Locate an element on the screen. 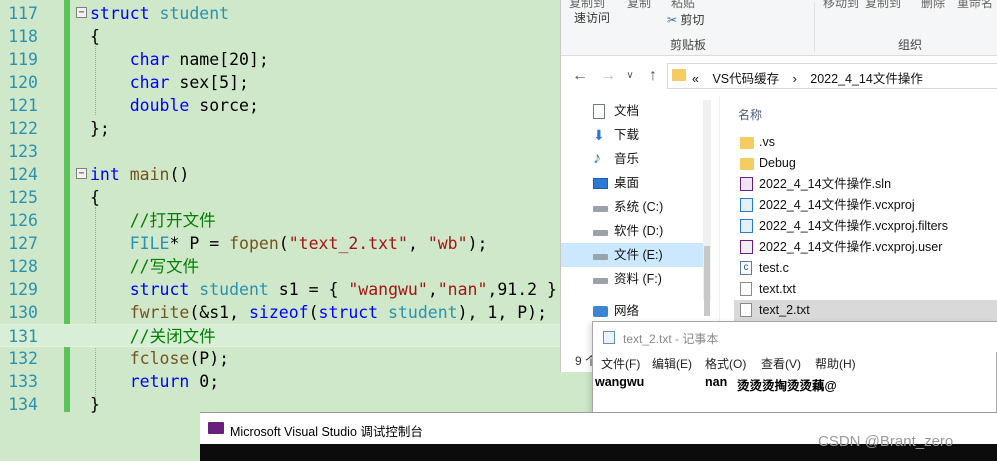 The height and width of the screenshot is (461, 997). nav-item: 文档 is located at coordinates (636, 111).